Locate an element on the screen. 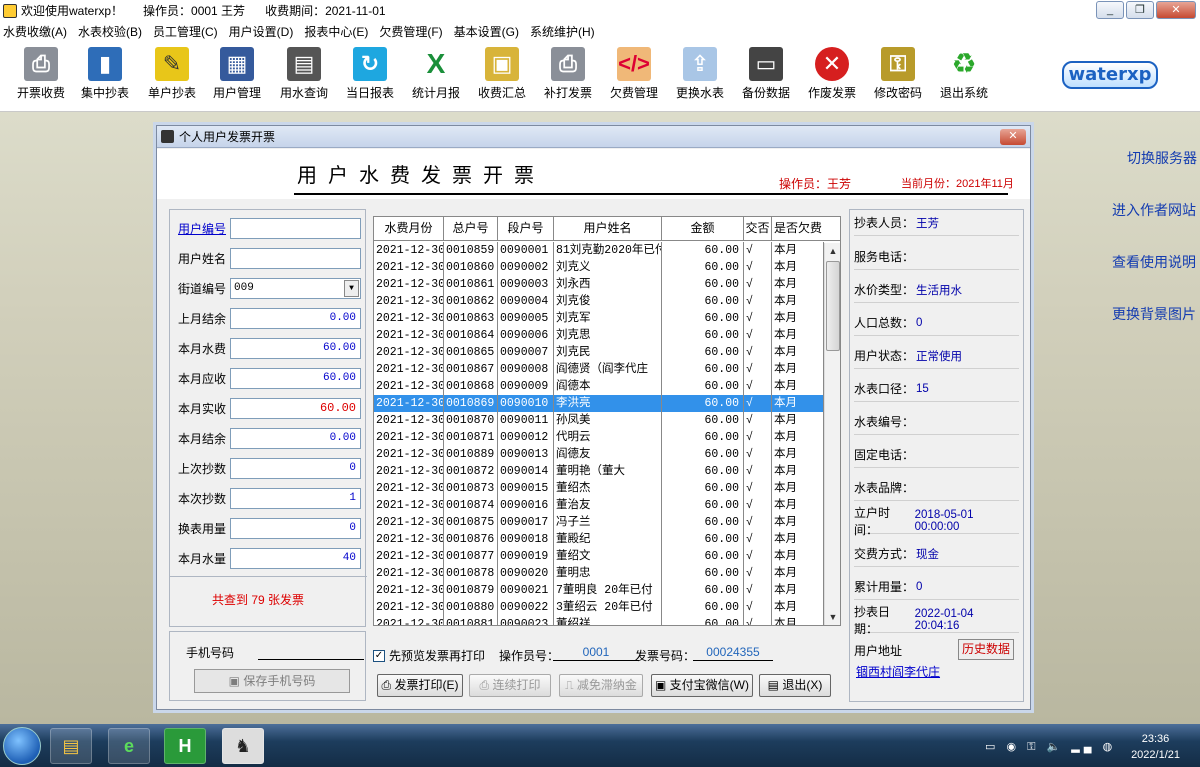 The image size is (1200, 767). table-row: 2021-12-30 0010870 0090011 孙凤美 60.00 √ 本月 is located at coordinates (599, 420).